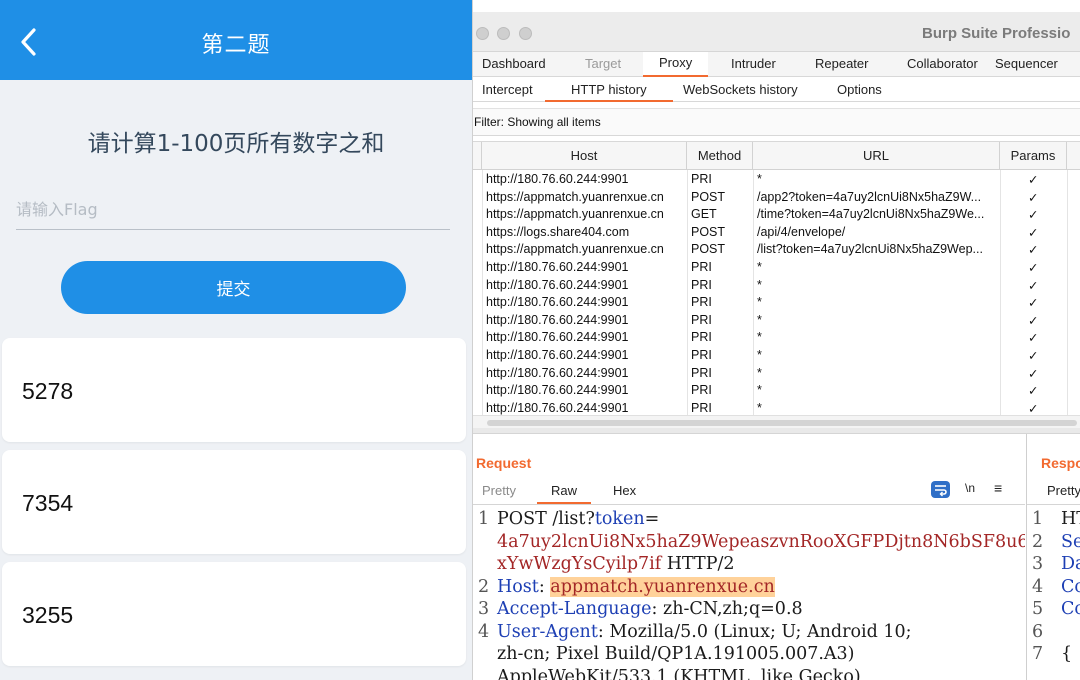  I want to click on code-line: POST /list?token=, so click(578, 519).